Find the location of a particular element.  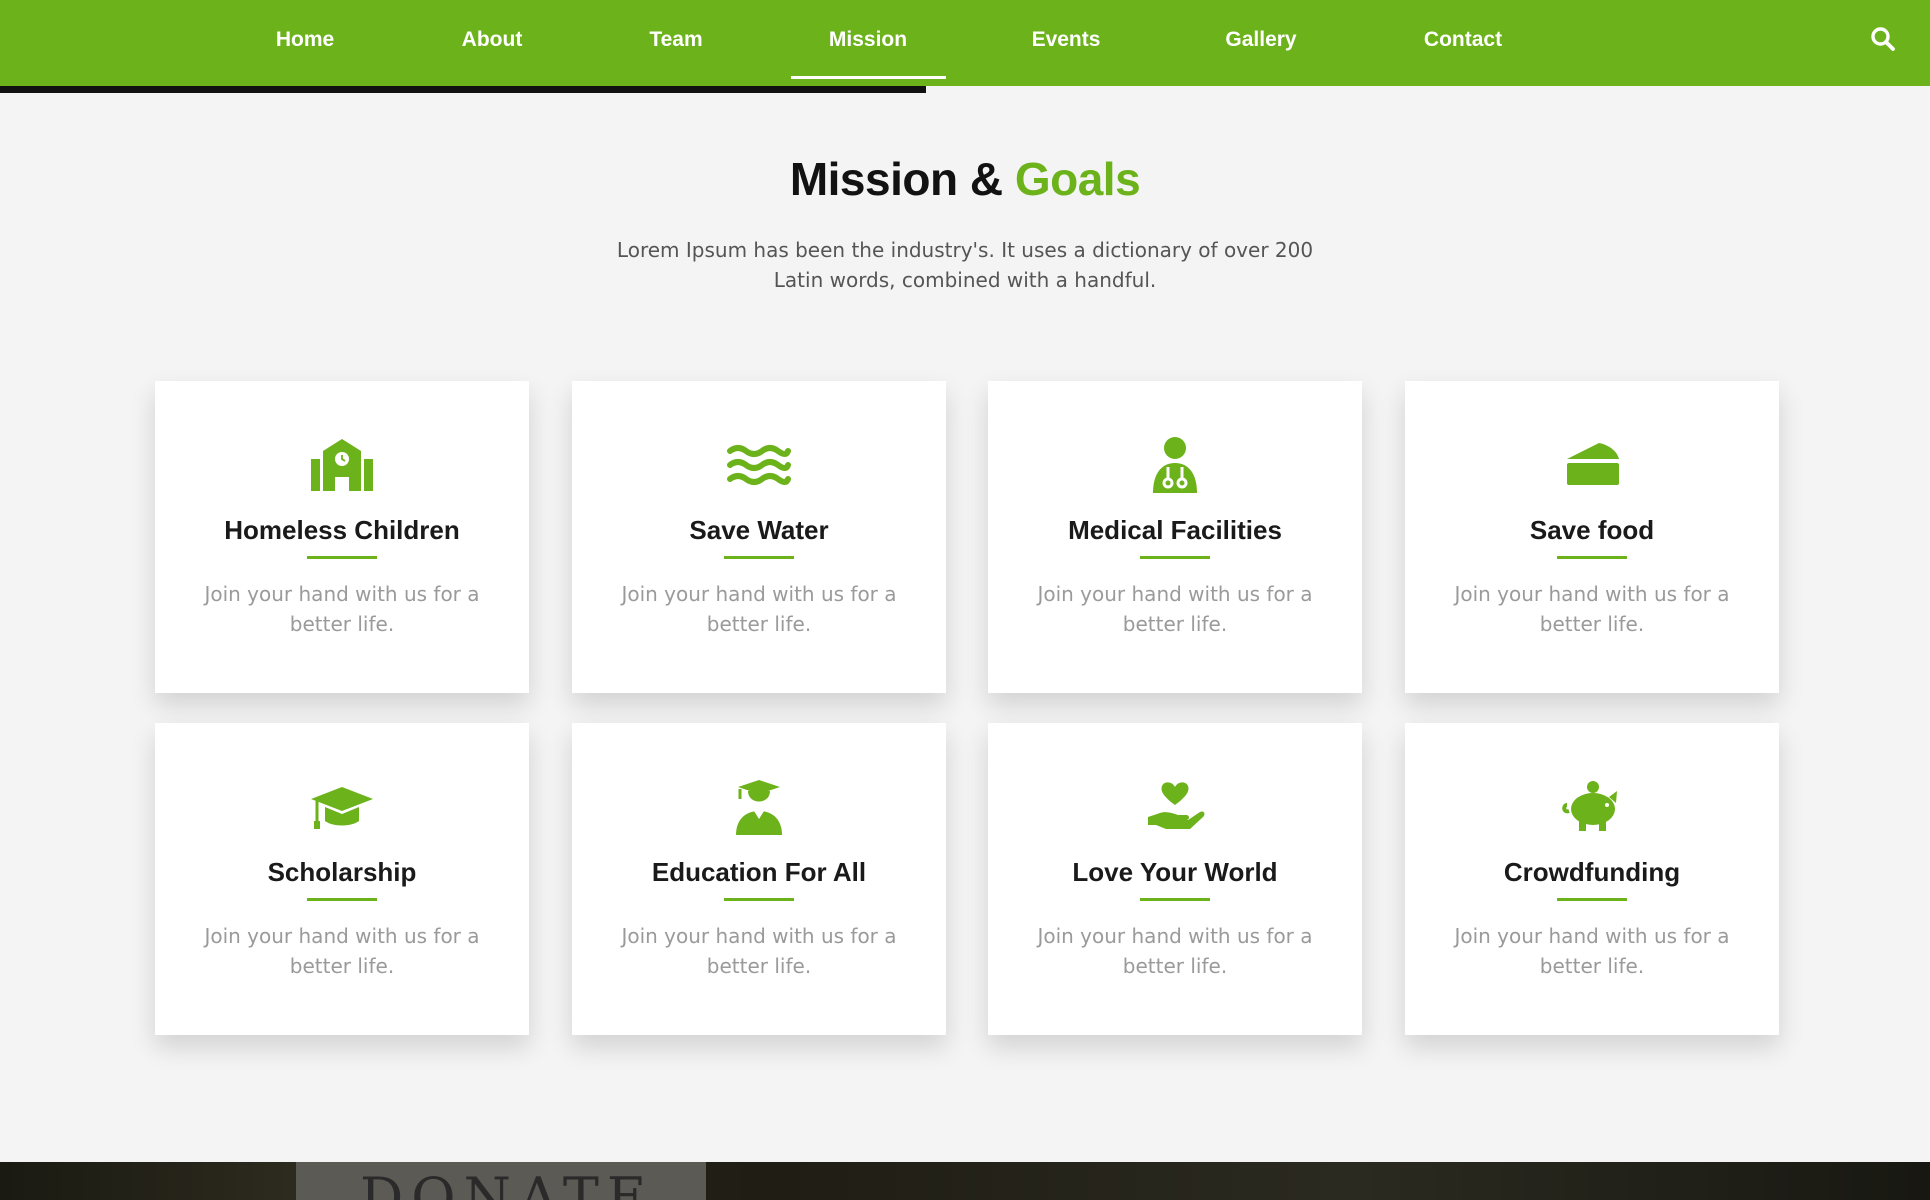

water-waves-icon is located at coordinates (759, 465).